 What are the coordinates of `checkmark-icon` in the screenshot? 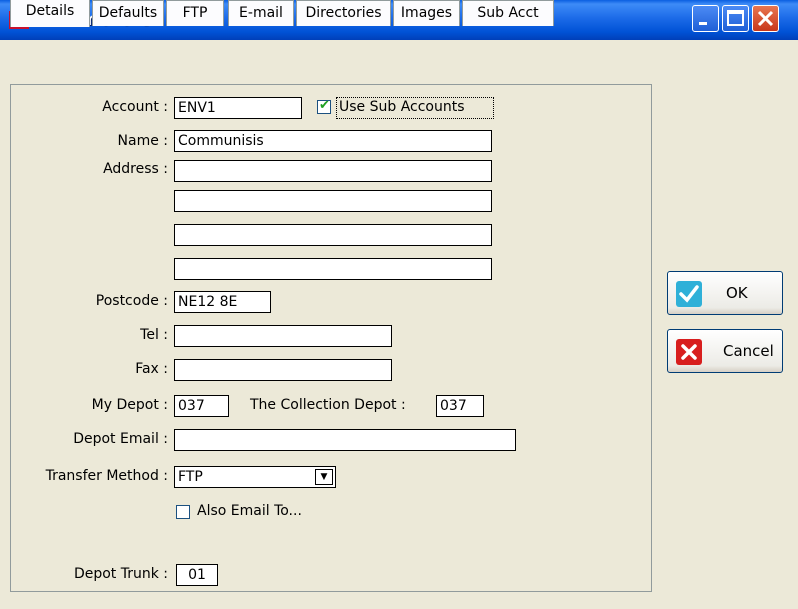 It's located at (689, 294).